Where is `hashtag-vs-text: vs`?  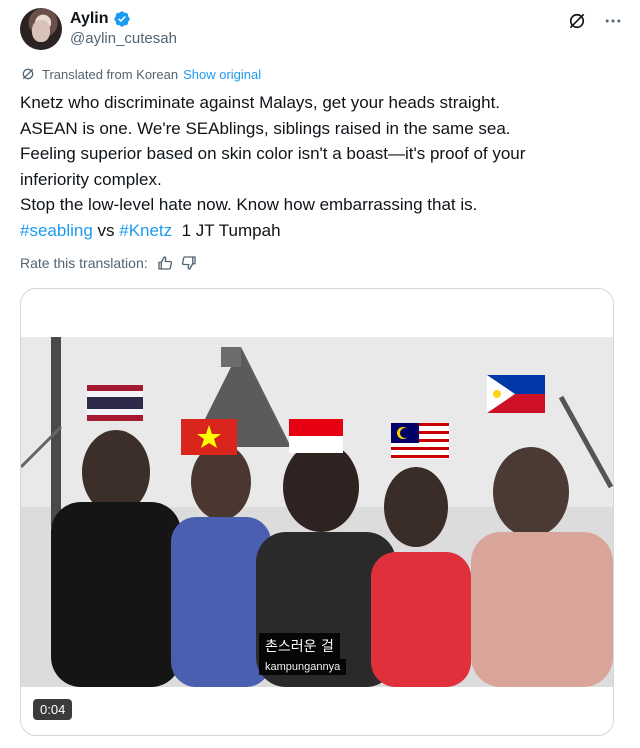 hashtag-vs-text: vs is located at coordinates (106, 230).